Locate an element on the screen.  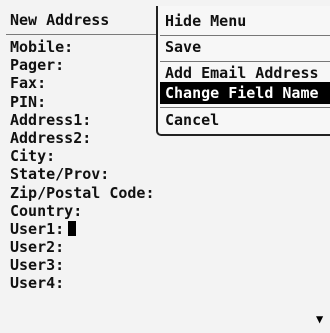
menu-item-hide-menu: Hide Menu is located at coordinates (245, 21).